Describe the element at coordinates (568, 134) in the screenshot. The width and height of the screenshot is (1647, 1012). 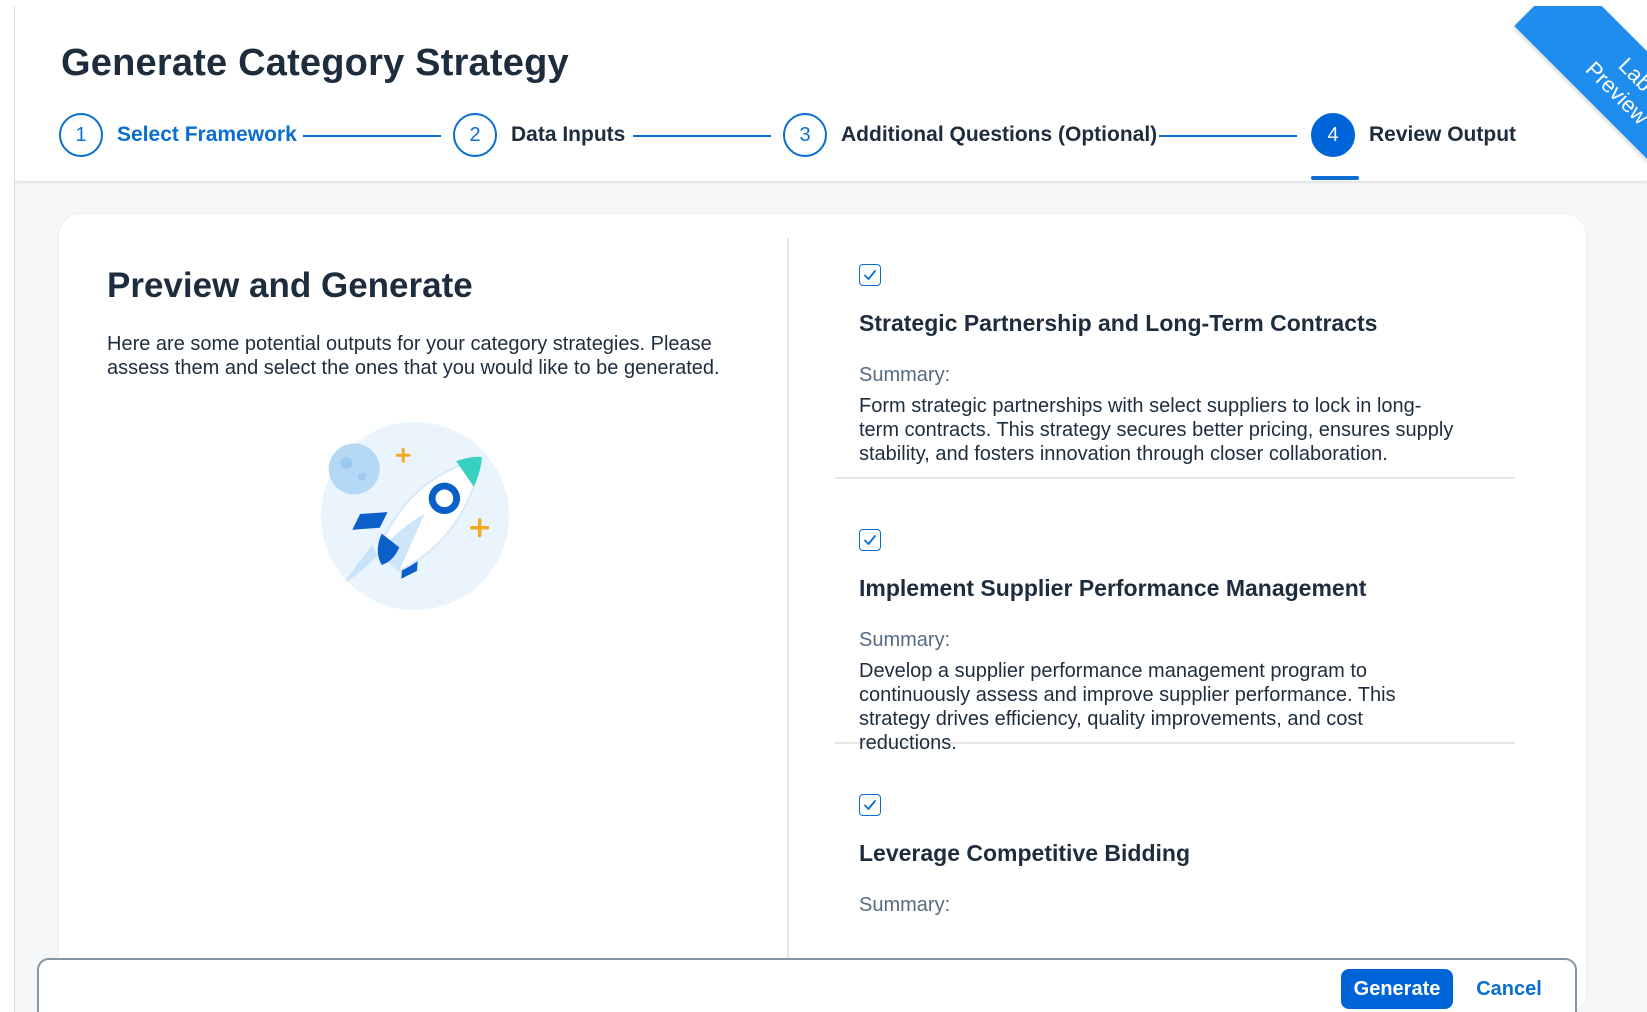
I see `step-label-data-inputs: Data Inputs` at that location.